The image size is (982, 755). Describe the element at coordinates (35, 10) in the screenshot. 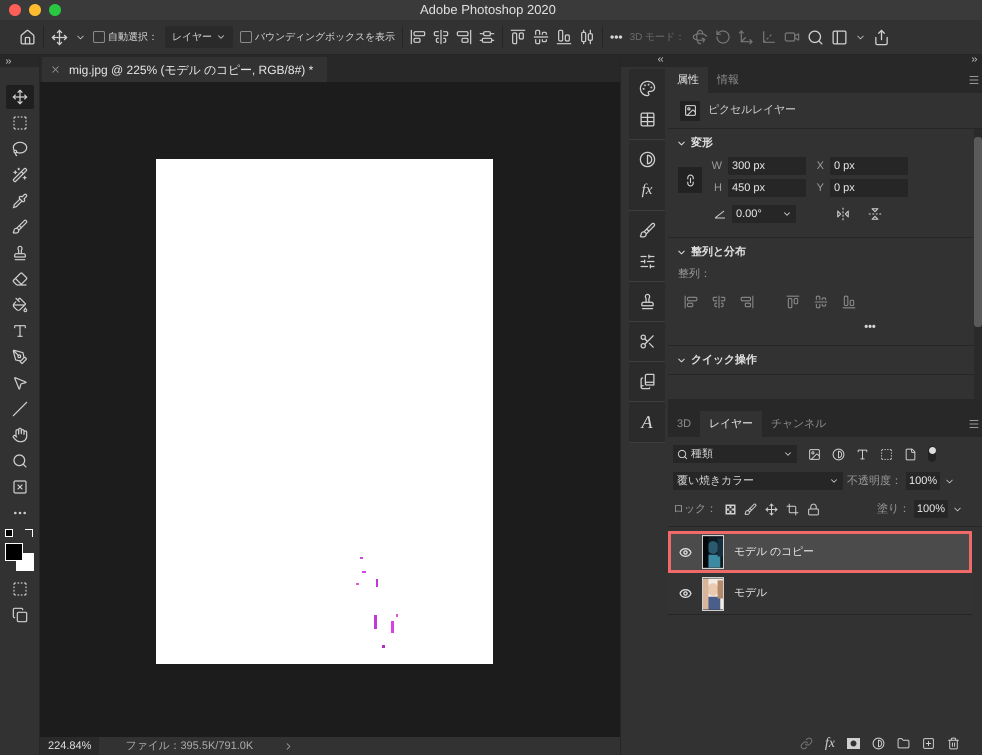

I see `minimize-button` at that location.